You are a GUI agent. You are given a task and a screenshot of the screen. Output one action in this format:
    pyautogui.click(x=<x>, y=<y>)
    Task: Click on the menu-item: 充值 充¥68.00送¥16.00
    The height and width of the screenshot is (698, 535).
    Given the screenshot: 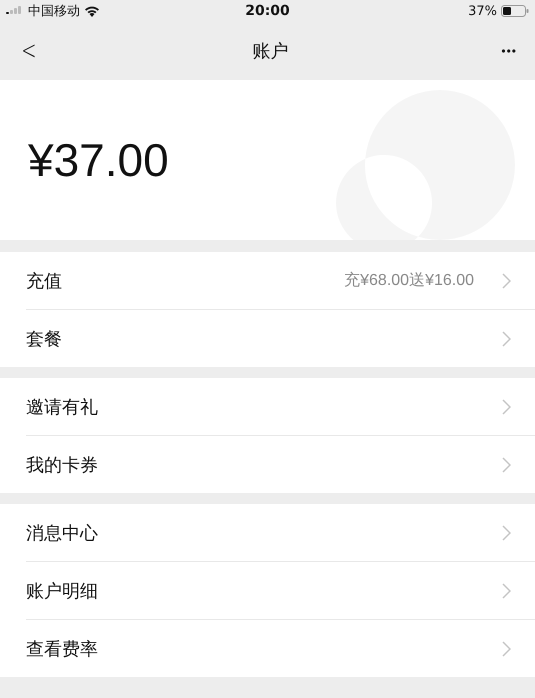 What is the action you would take?
    pyautogui.click(x=280, y=280)
    